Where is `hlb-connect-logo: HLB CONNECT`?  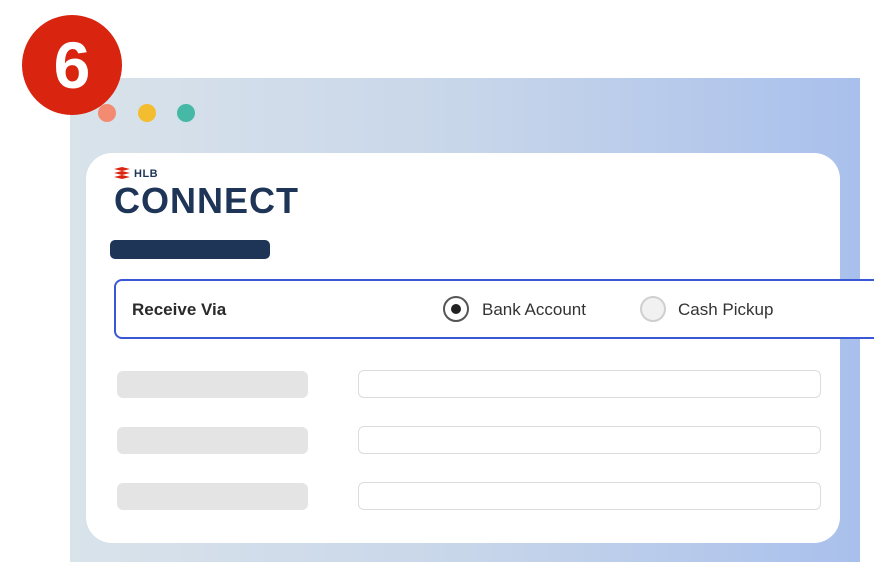 hlb-connect-logo: HLB CONNECT is located at coordinates (206, 192).